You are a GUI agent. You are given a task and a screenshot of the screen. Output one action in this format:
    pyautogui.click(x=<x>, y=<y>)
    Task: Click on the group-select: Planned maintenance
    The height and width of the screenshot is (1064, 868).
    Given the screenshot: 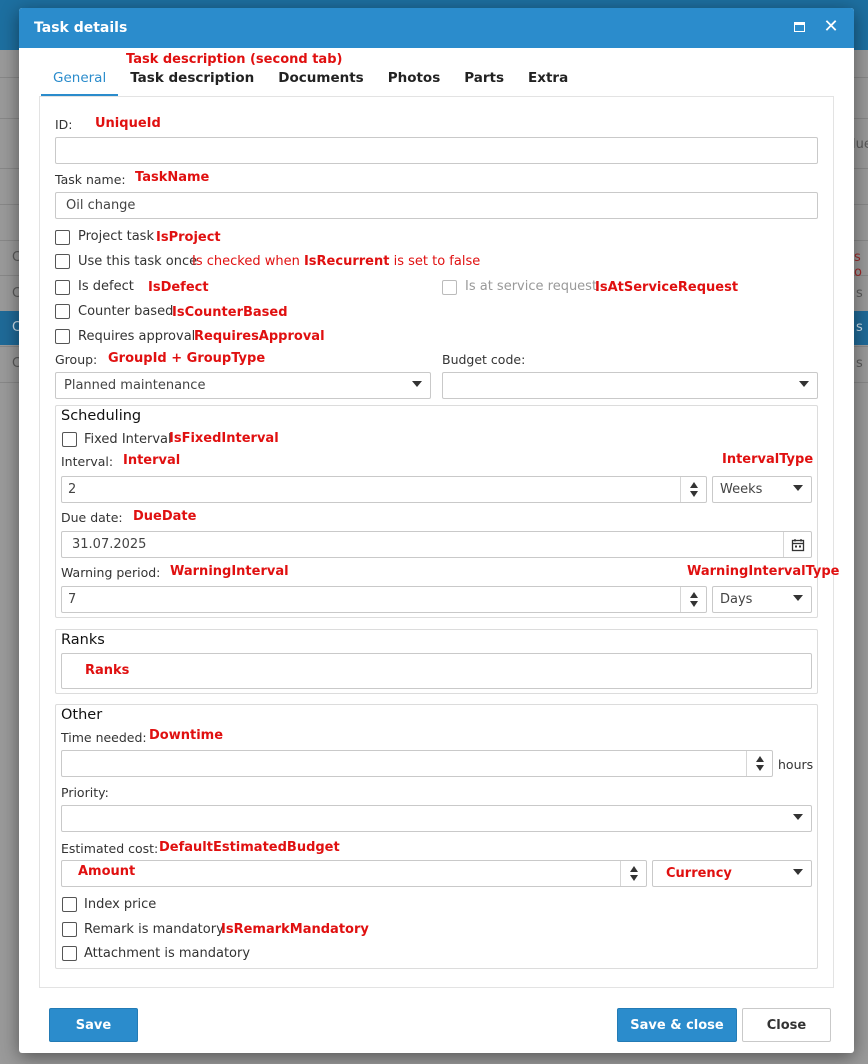 What is the action you would take?
    pyautogui.click(x=243, y=385)
    